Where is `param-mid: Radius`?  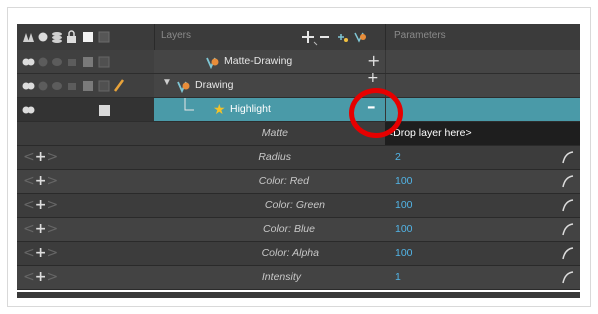
param-mid: Radius is located at coordinates (269, 157).